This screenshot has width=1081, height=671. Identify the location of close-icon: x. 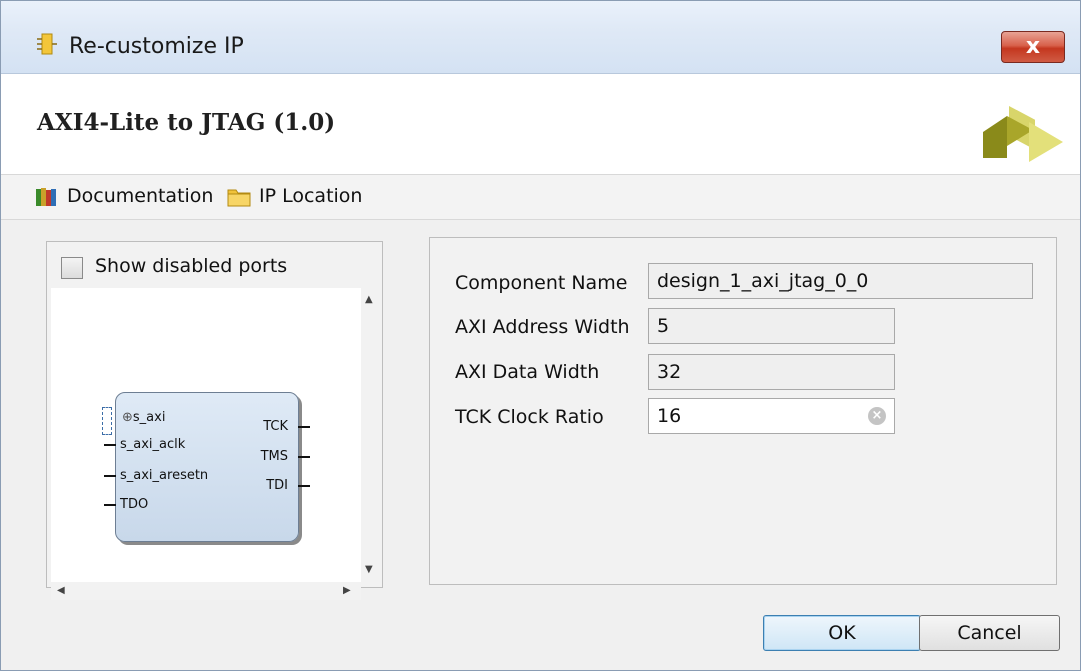
(1033, 46).